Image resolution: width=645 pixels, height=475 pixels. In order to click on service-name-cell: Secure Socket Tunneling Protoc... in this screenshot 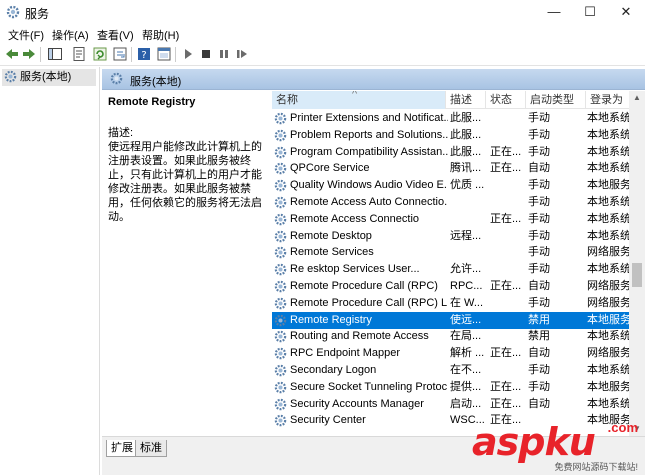, I will do `click(361, 387)`.